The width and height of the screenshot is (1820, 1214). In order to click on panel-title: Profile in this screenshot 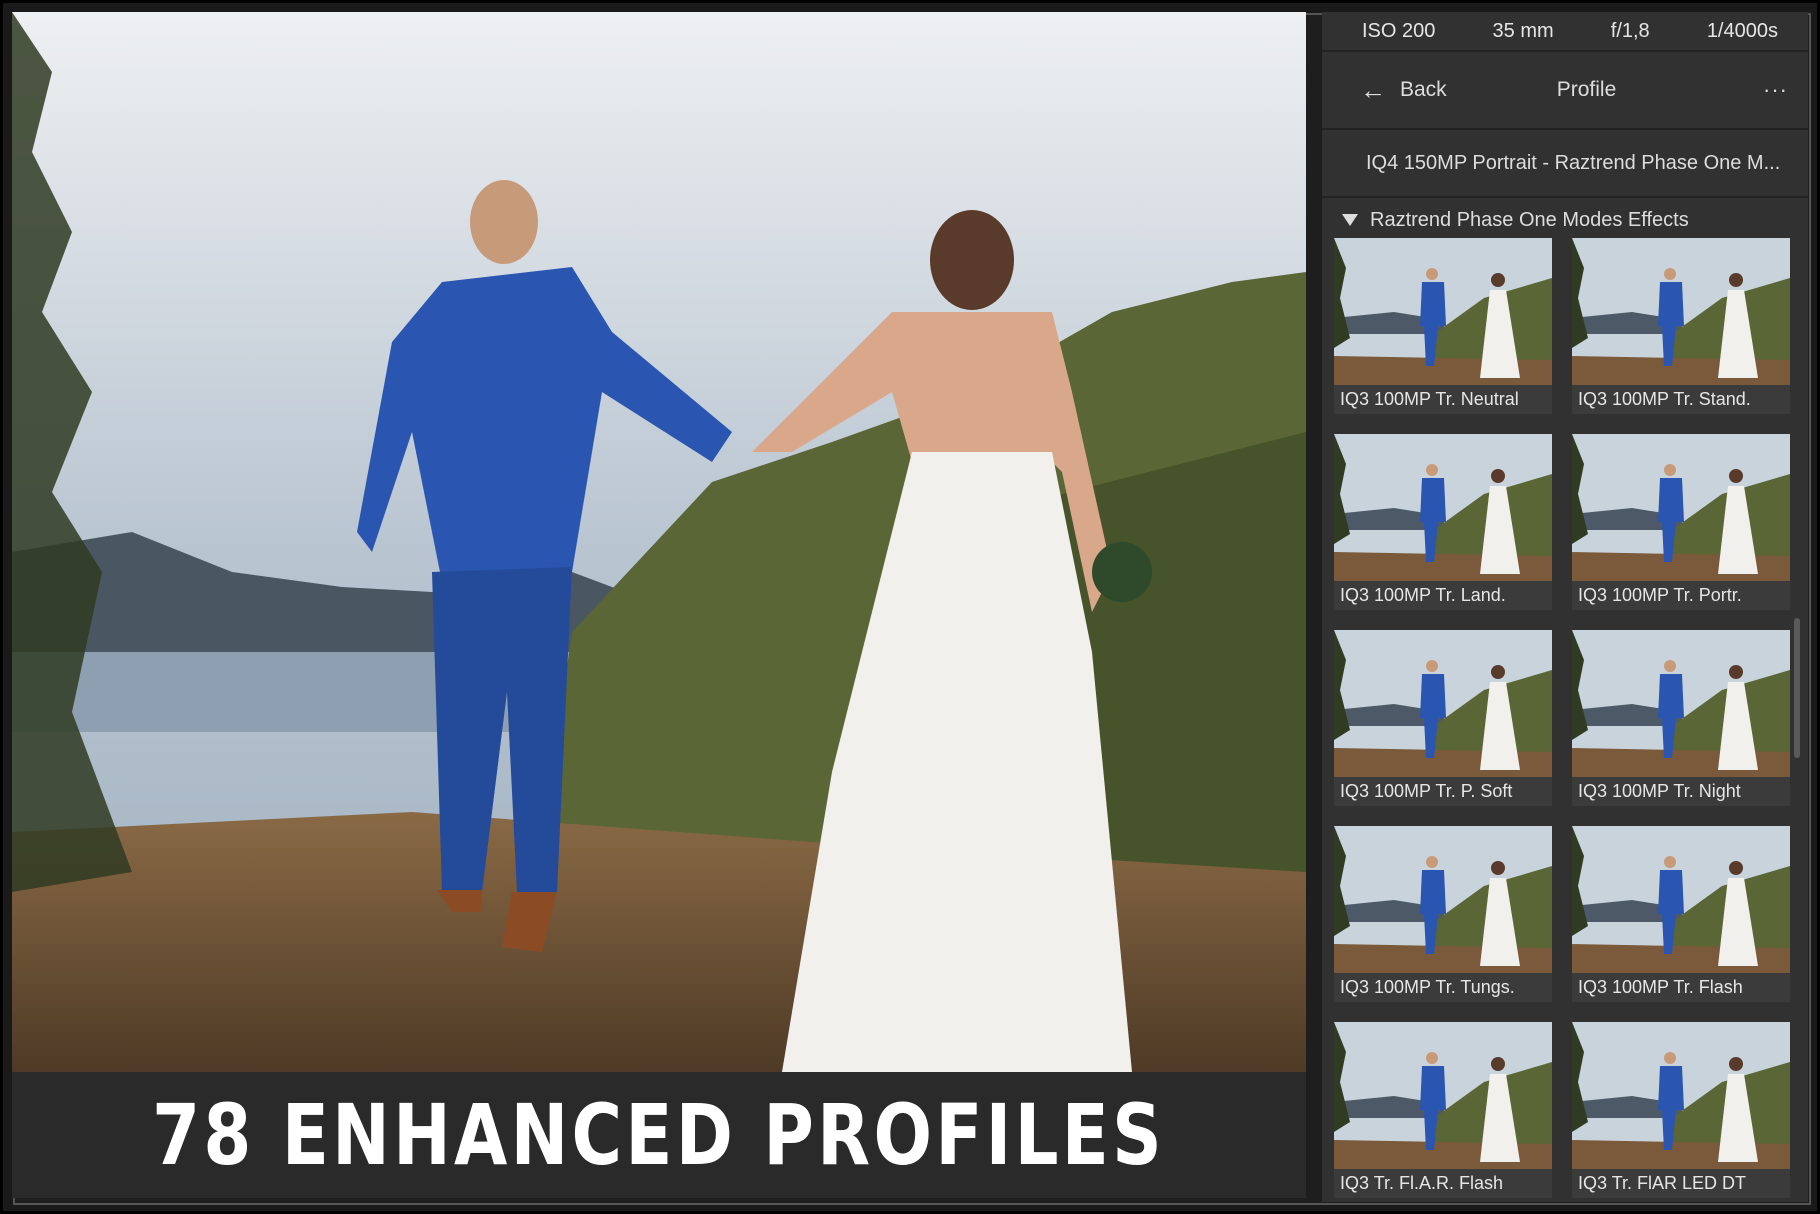, I will do `click(1586, 89)`.